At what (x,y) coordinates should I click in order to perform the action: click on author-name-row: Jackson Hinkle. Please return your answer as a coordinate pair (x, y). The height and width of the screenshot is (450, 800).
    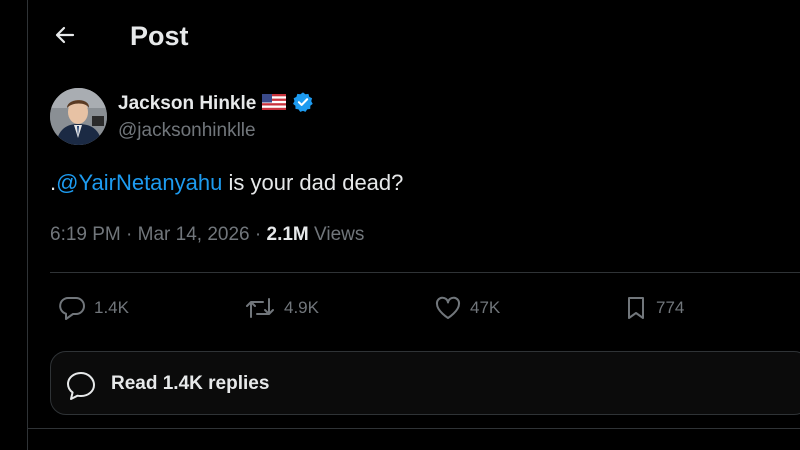
    Looking at the image, I should click on (216, 104).